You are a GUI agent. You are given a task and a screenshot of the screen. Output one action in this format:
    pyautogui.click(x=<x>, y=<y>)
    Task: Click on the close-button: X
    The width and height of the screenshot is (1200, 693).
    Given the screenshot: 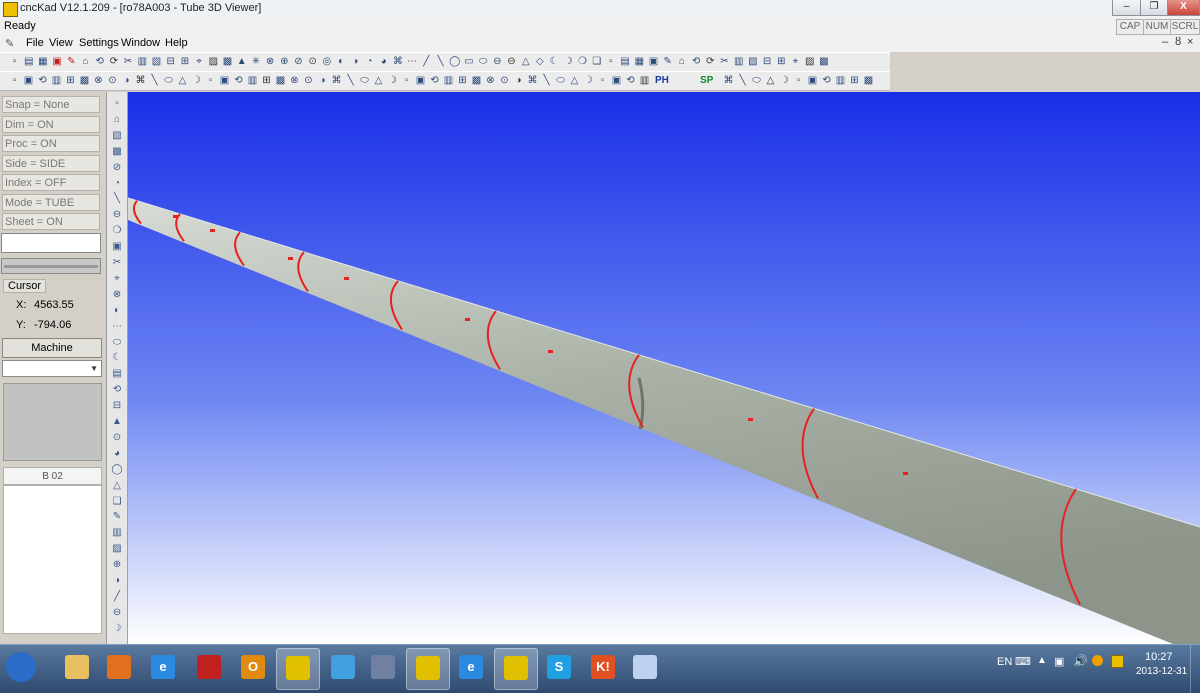 What is the action you would take?
    pyautogui.click(x=1183, y=8)
    